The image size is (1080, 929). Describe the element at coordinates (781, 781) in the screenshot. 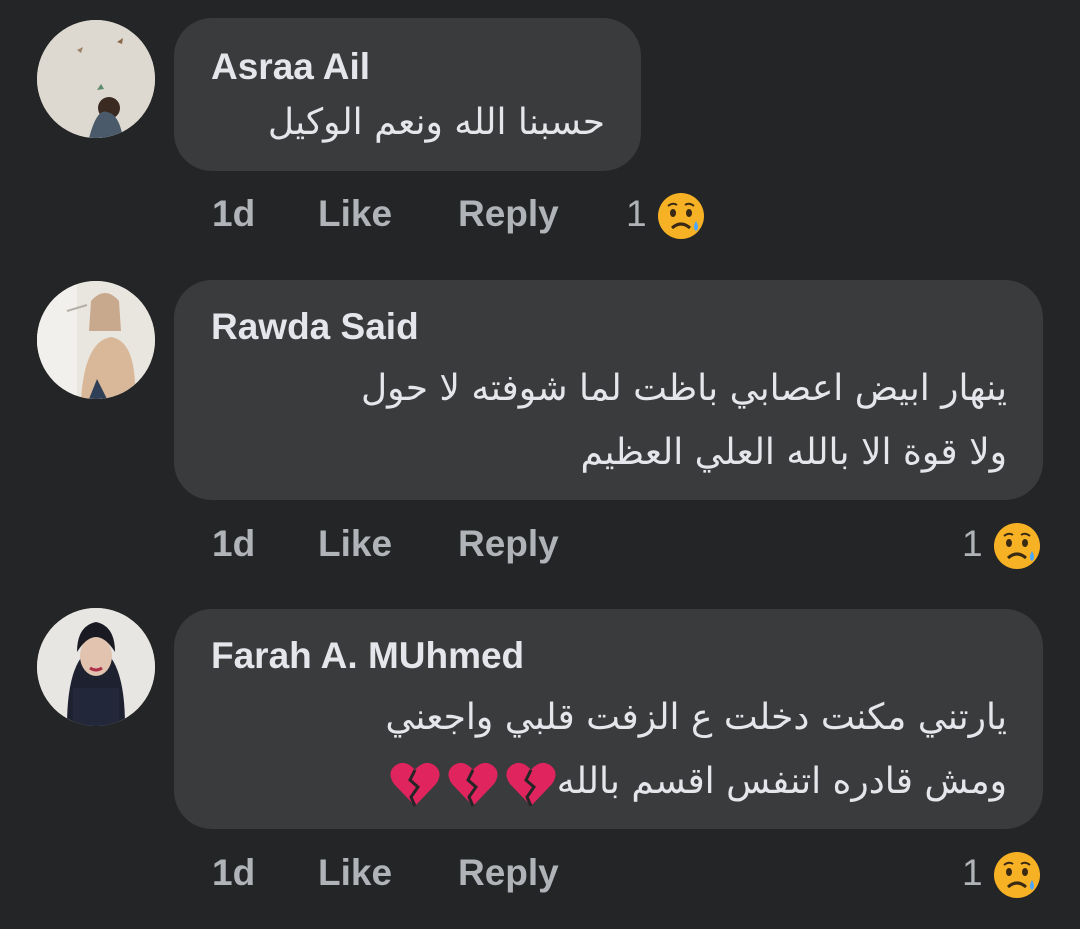

I see `comment-text-line: ومش قادره اتنفس اقسم بالله` at that location.